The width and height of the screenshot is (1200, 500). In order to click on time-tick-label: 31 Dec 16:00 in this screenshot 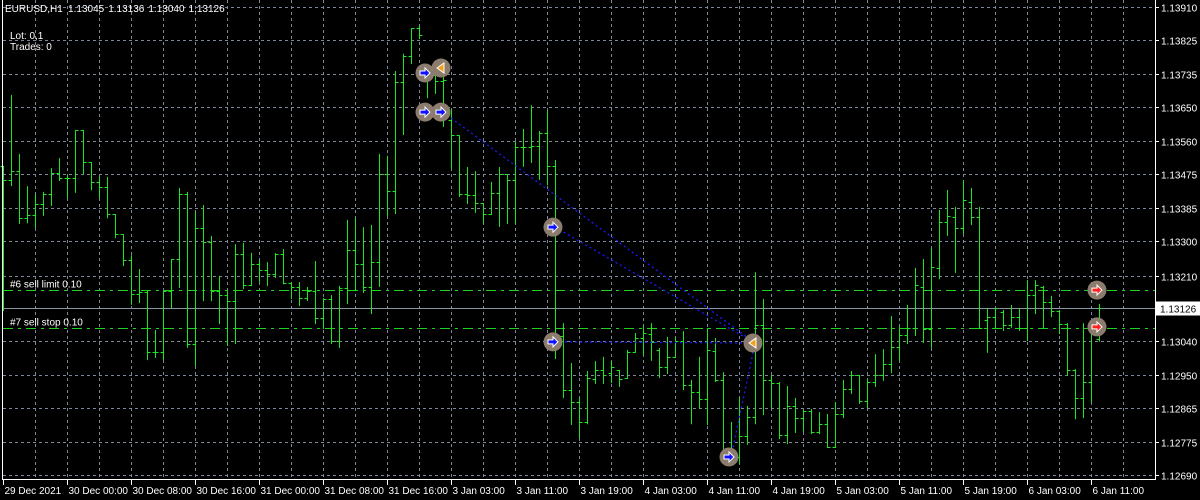, I will do `click(419, 491)`.